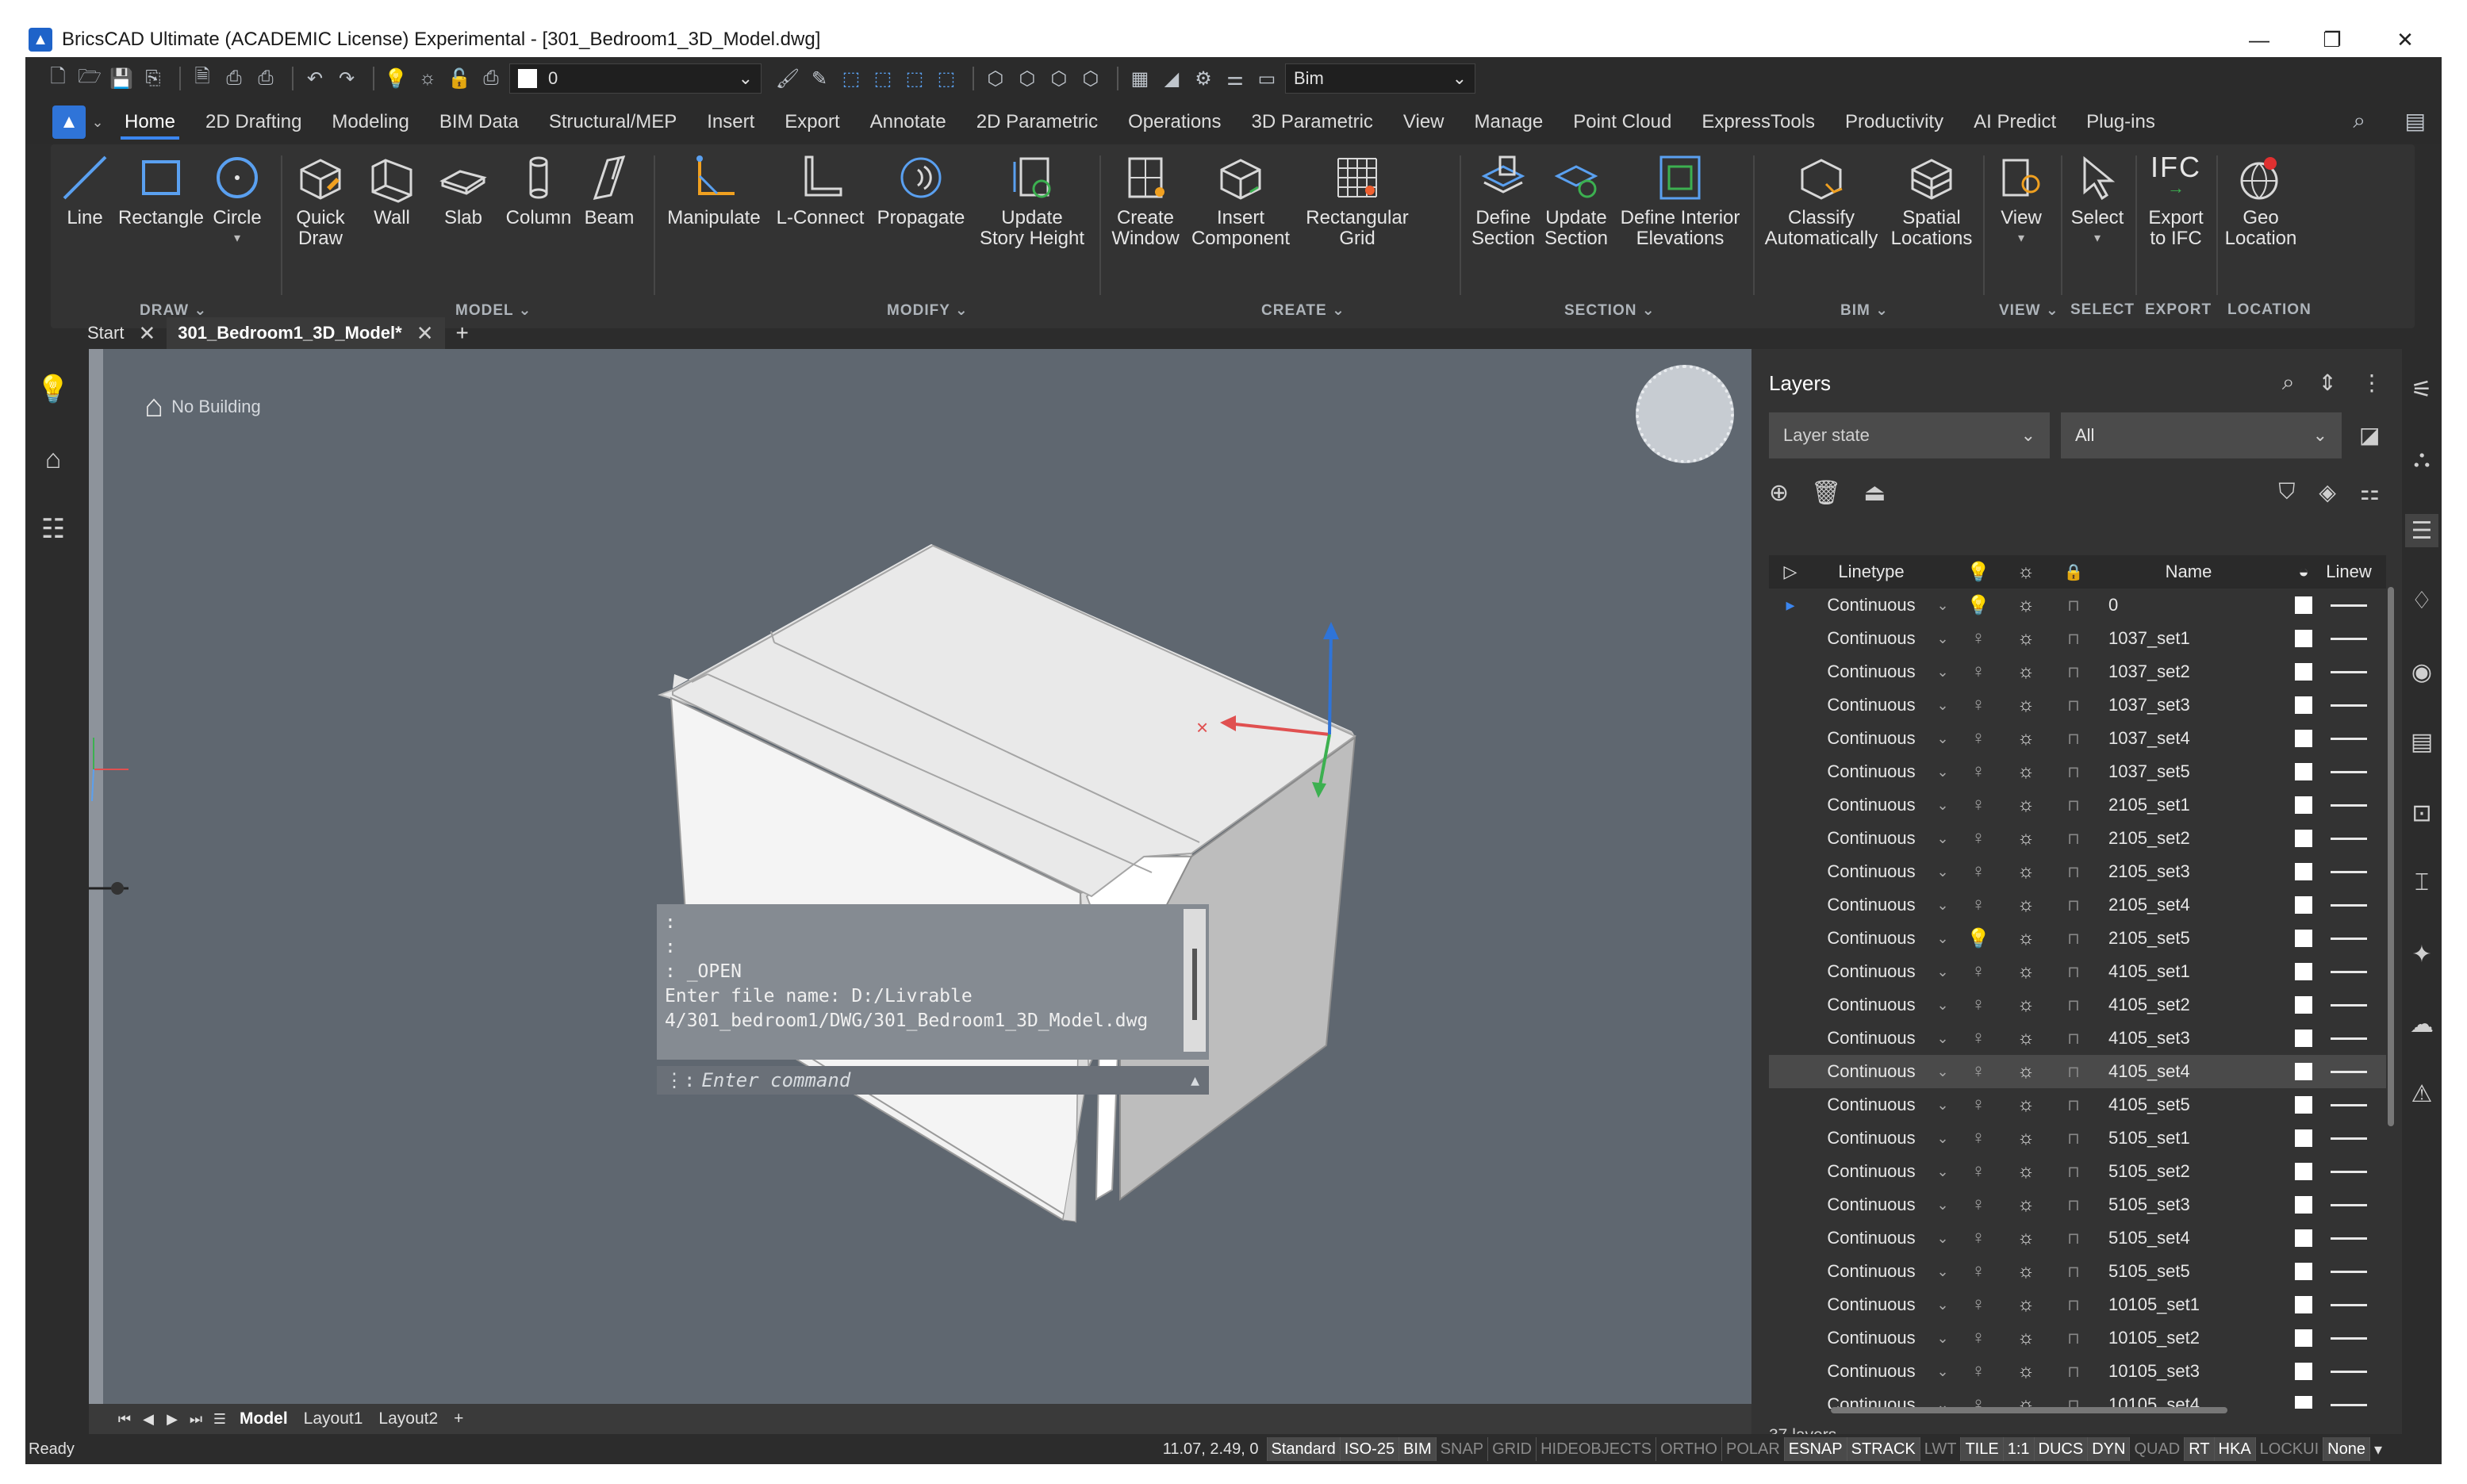  I want to click on tab-export: Export, so click(811, 122).